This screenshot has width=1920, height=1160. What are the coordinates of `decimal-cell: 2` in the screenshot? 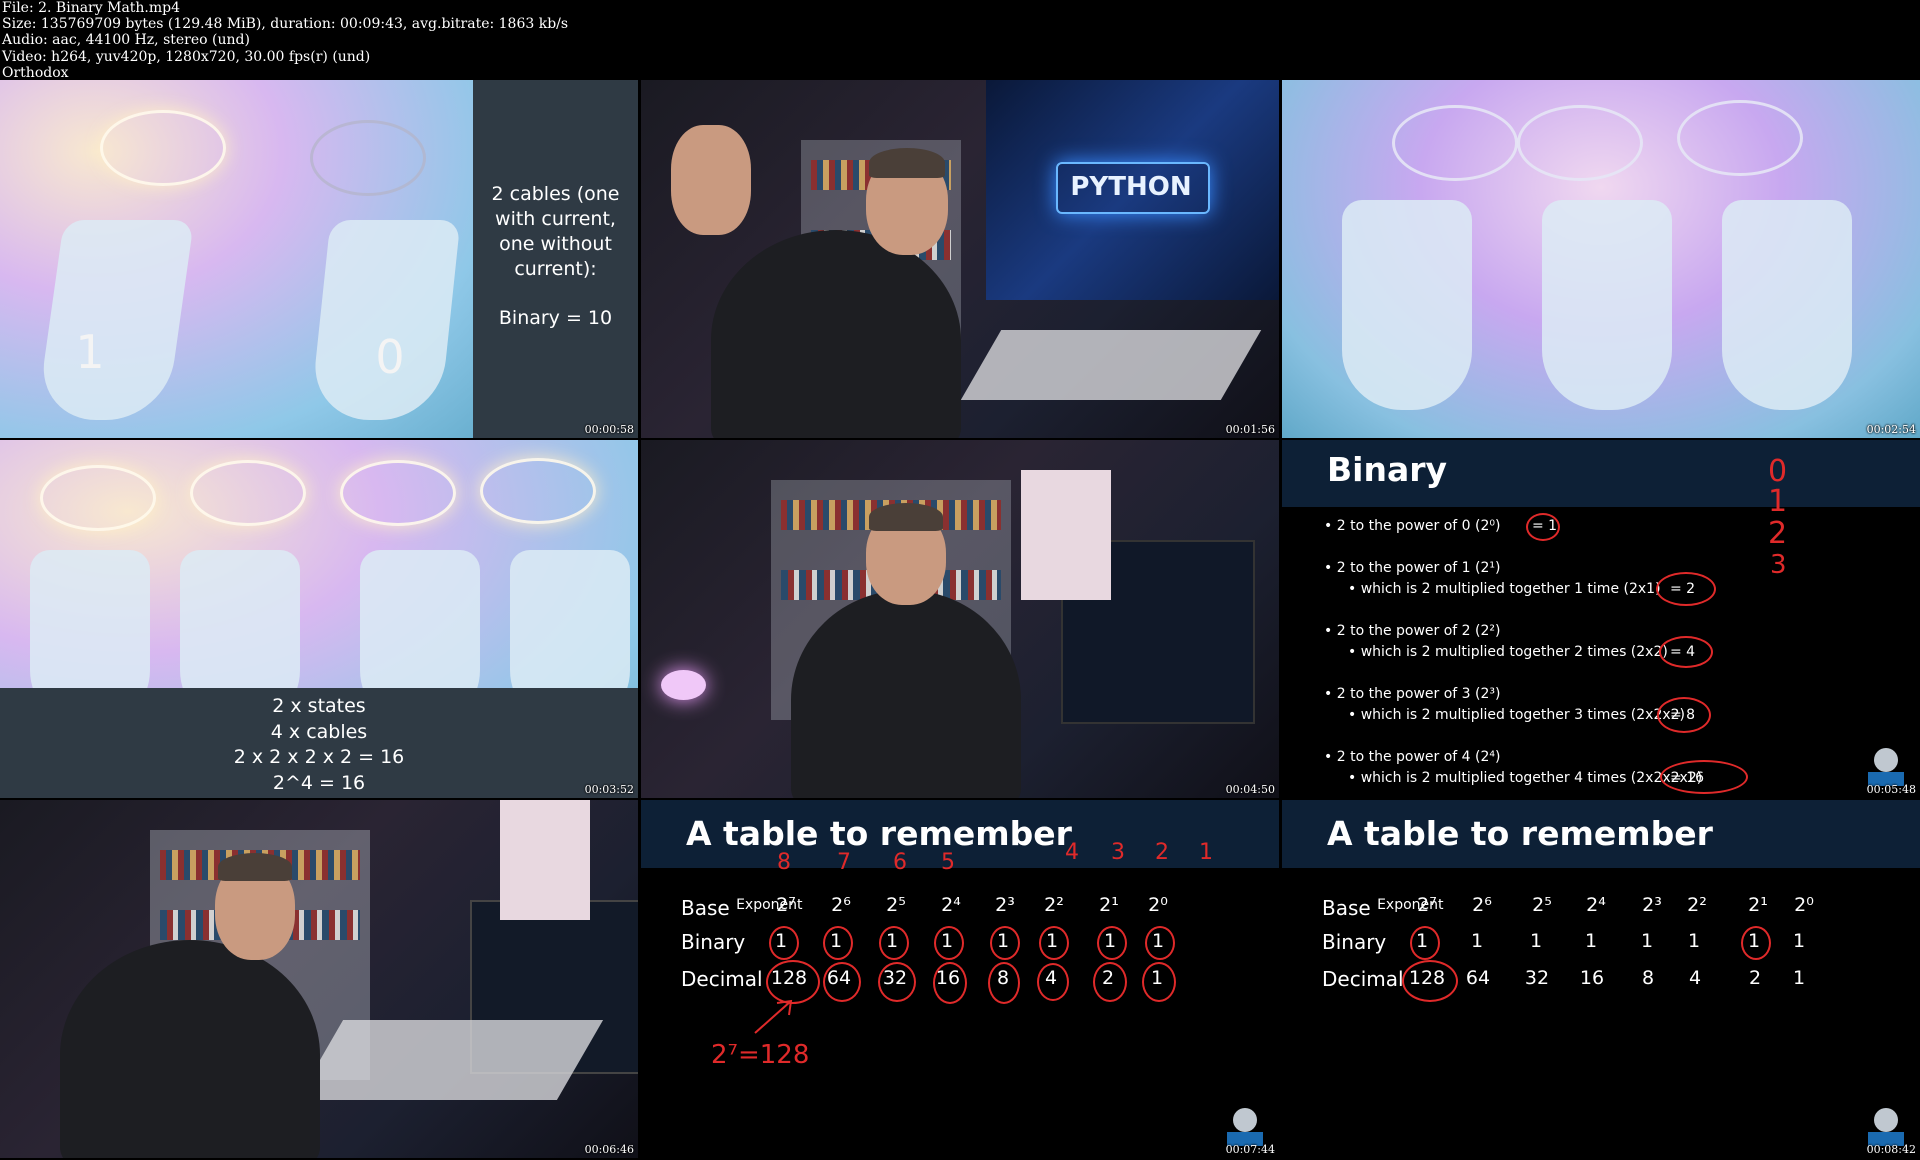 It's located at (1755, 978).